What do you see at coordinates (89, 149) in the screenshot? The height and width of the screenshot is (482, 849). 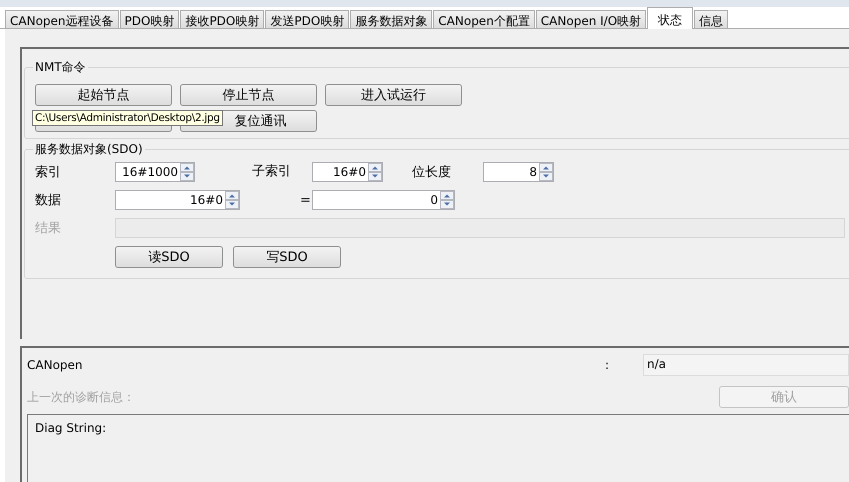 I see `group-title: 服务数据对象(SDO)` at bounding box center [89, 149].